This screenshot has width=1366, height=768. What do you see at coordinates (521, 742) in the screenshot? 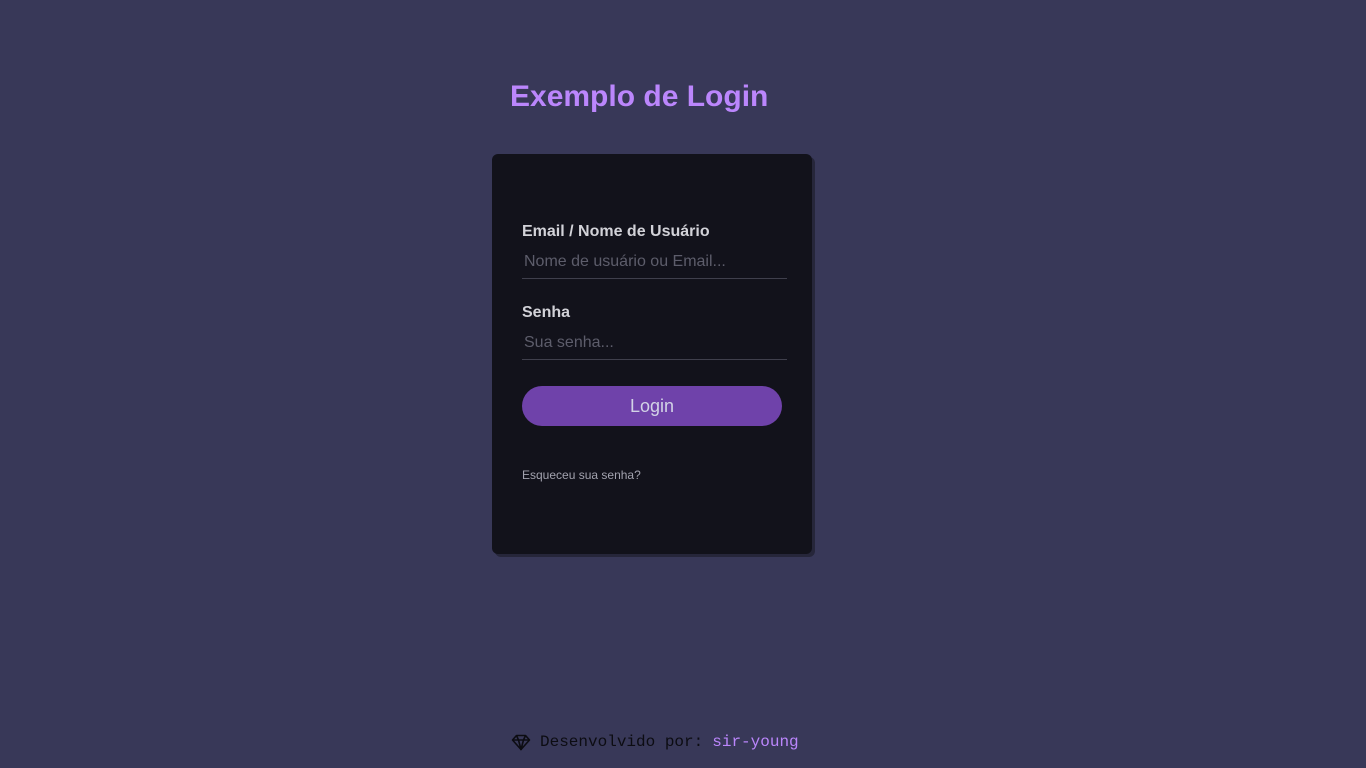
I see `gem-icon` at bounding box center [521, 742].